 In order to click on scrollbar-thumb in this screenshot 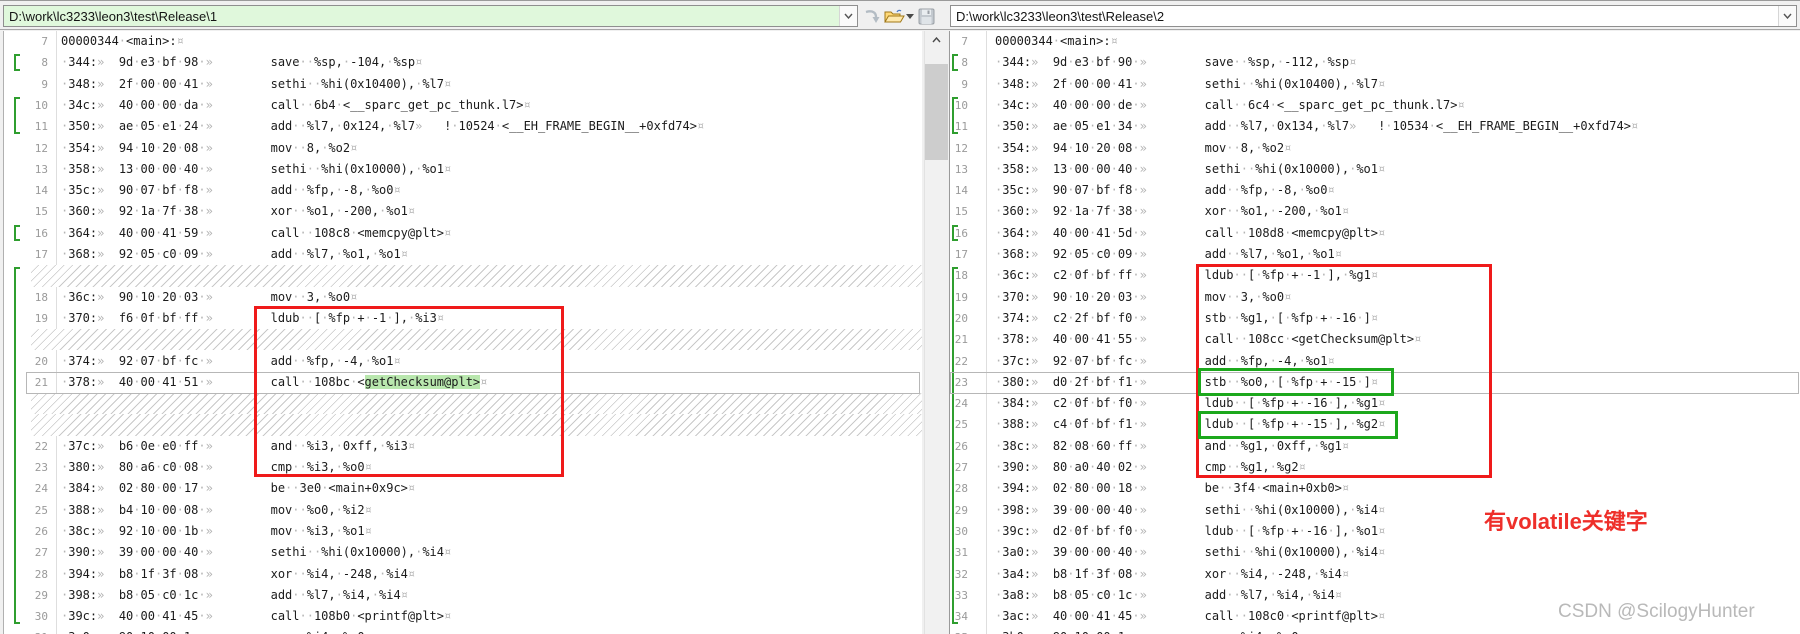, I will do `click(936, 112)`.